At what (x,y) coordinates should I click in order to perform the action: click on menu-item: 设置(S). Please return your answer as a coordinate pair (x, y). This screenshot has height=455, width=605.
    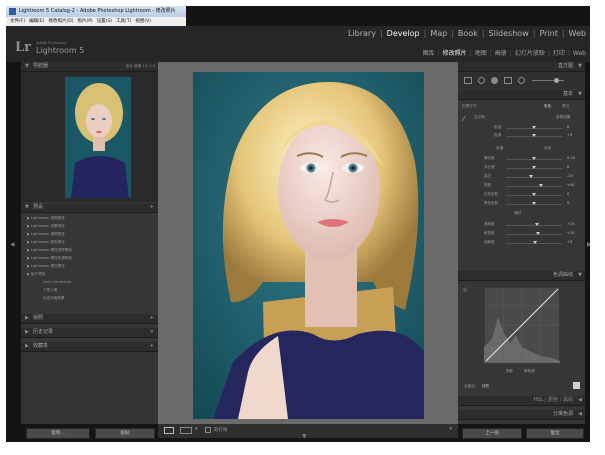
    Looking at the image, I should click on (104, 21).